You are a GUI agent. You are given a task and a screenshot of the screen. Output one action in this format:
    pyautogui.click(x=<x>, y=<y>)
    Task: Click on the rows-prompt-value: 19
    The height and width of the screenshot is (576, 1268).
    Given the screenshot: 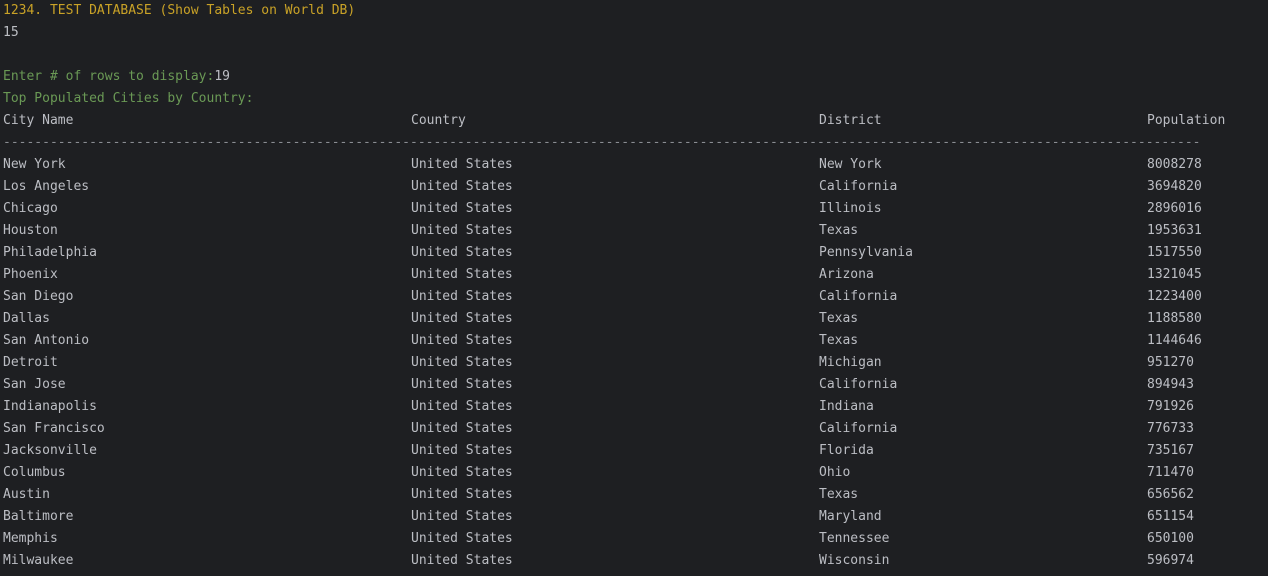 What is the action you would take?
    pyautogui.click(x=222, y=76)
    